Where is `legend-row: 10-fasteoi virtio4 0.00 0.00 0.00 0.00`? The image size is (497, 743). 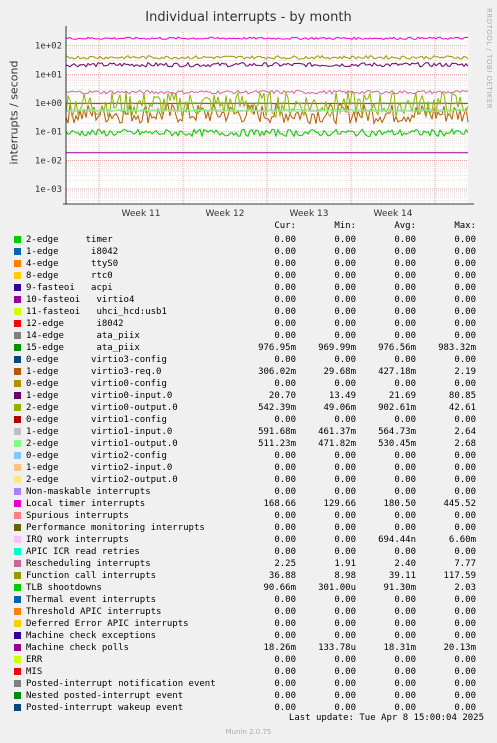 legend-row: 10-fasteoi virtio4 0.00 0.00 0.00 0.00 is located at coordinates (248, 300).